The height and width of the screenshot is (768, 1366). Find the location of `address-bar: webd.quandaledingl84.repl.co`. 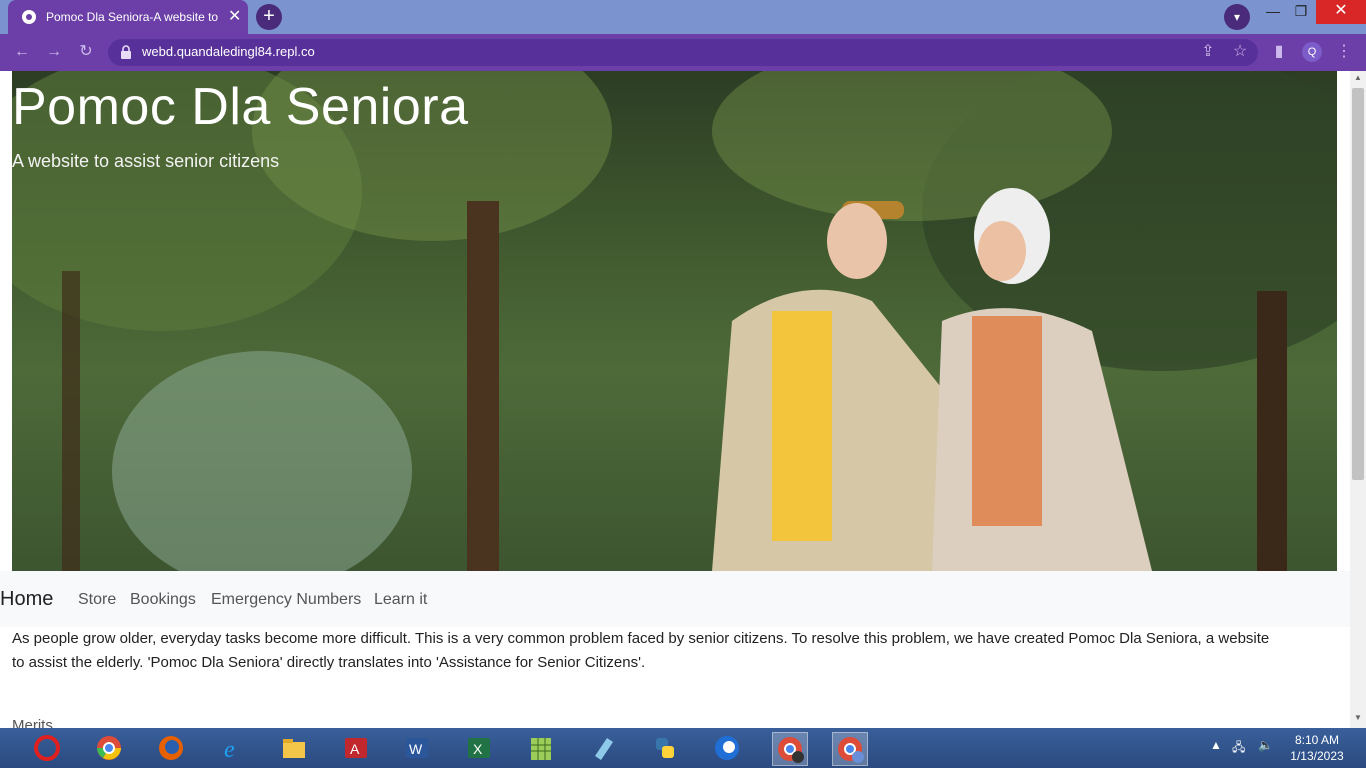

address-bar: webd.quandaledingl84.repl.co is located at coordinates (683, 52).